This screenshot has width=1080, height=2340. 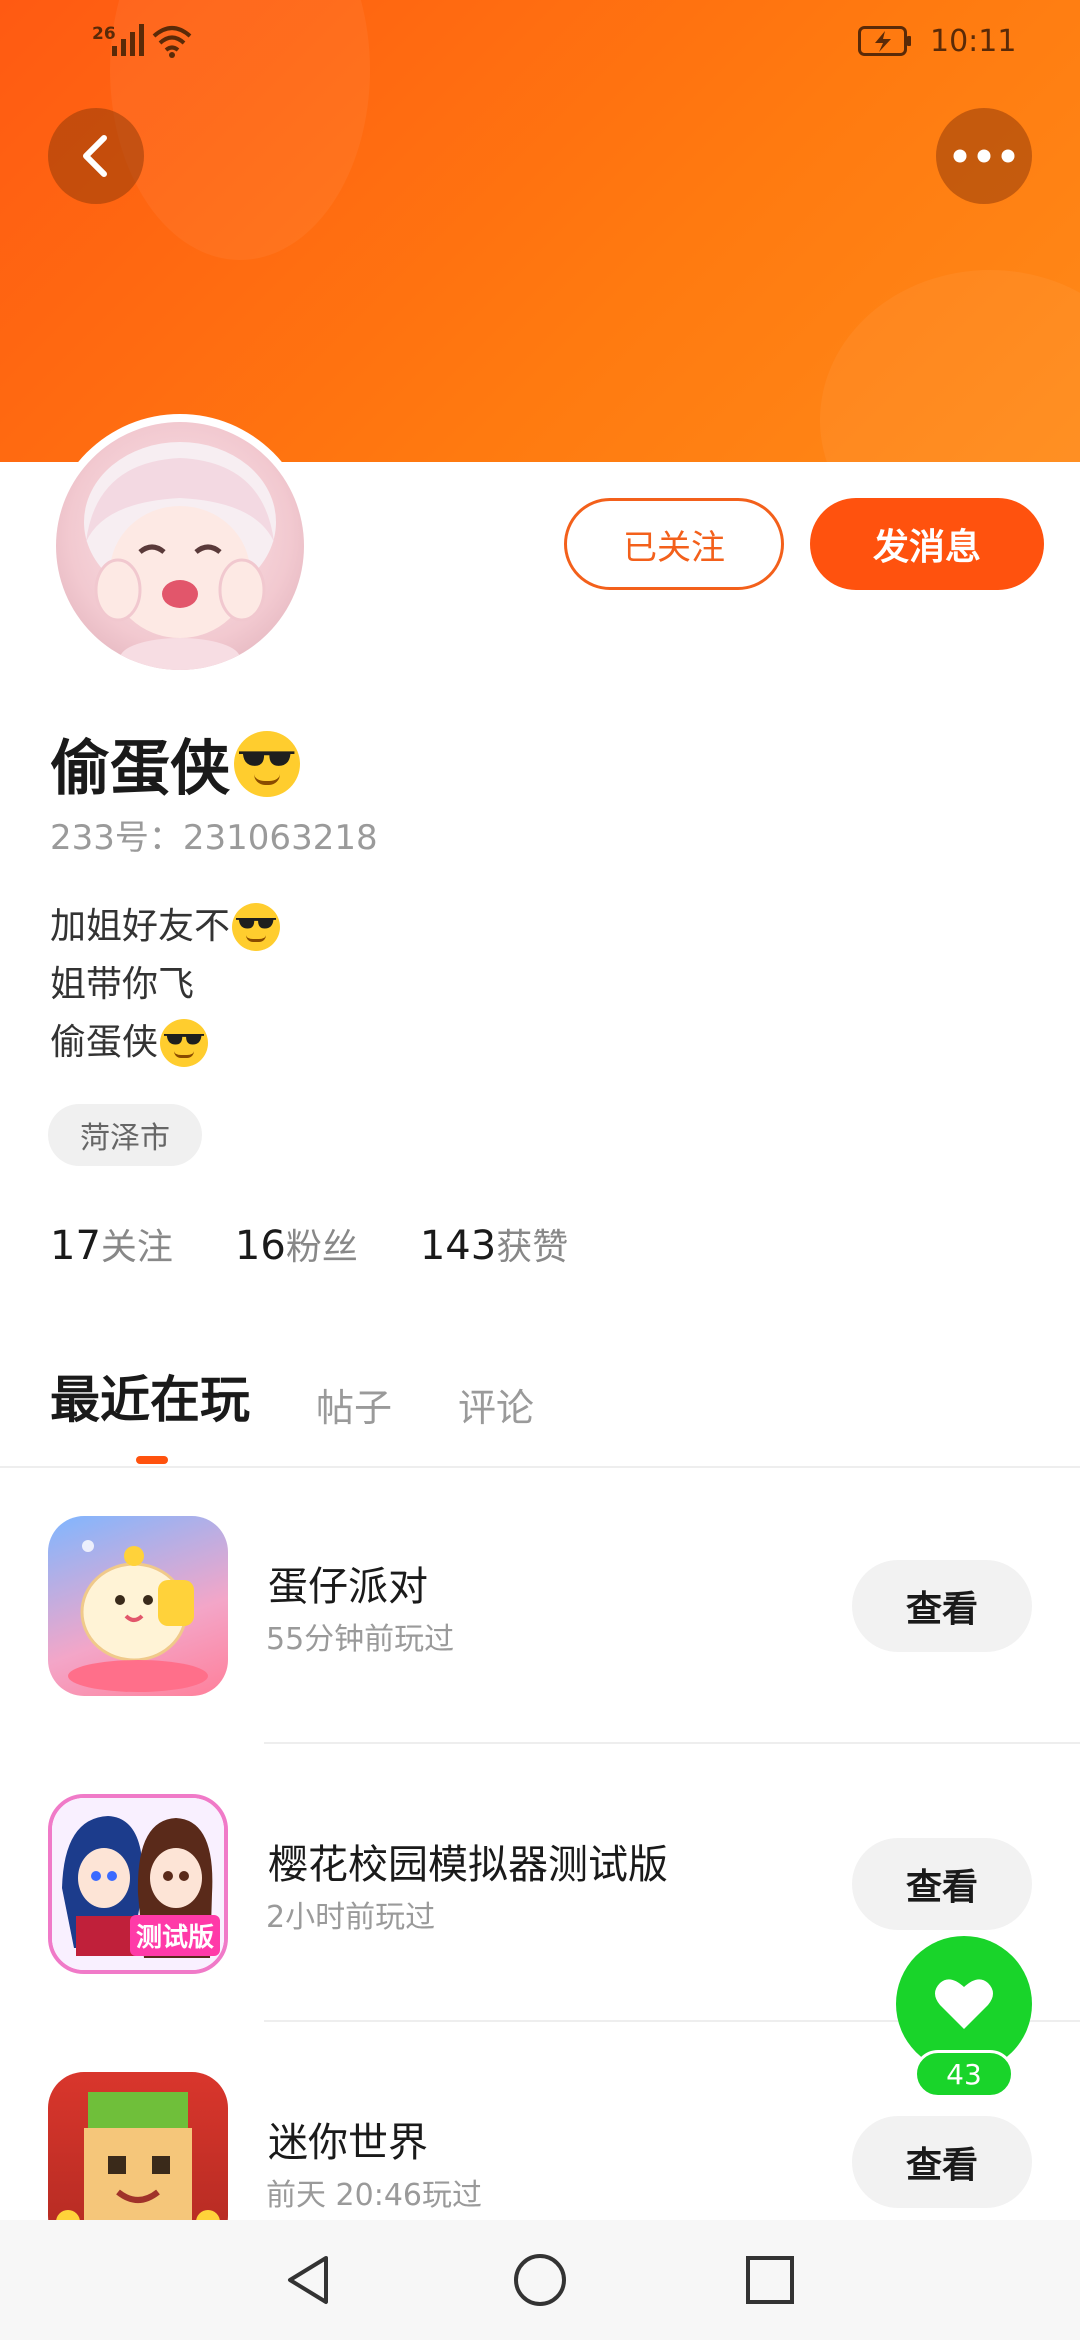 What do you see at coordinates (540, 1623) in the screenshot?
I see `list-item: 蛋仔派对 55分钟前玩过 查看` at bounding box center [540, 1623].